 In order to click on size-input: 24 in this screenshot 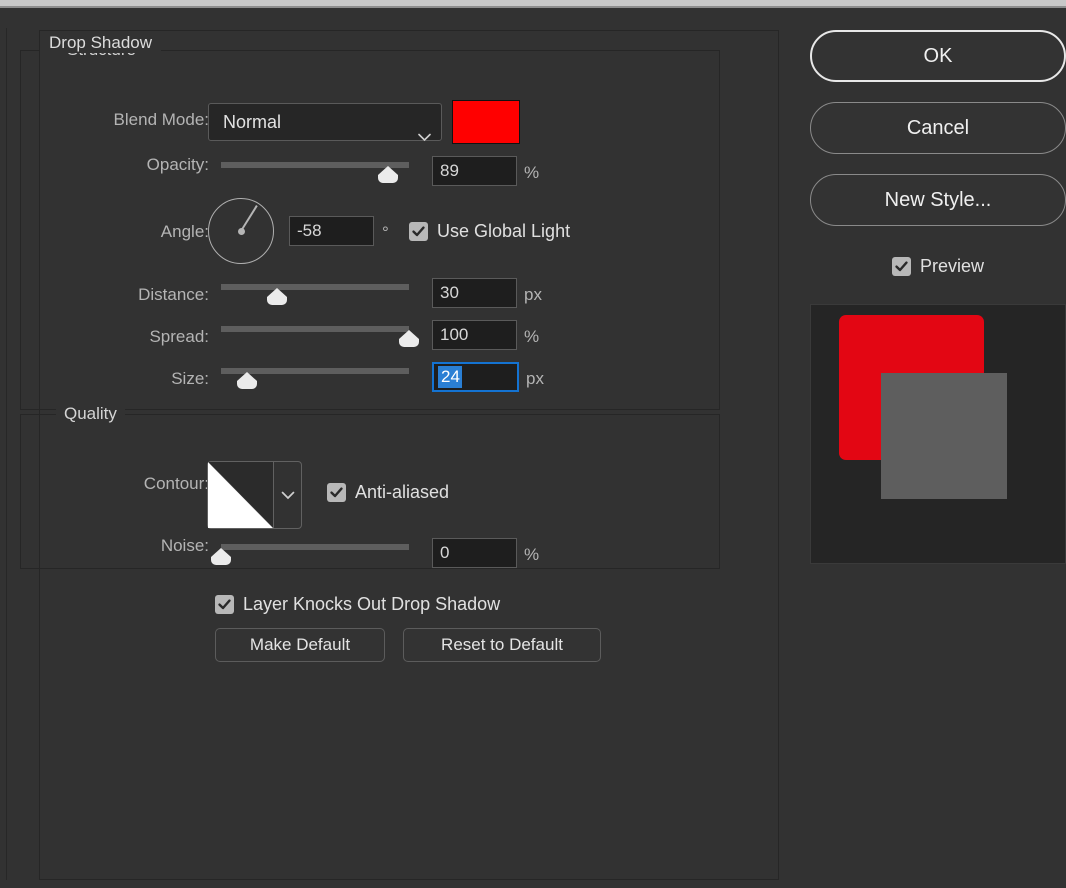, I will do `click(475, 377)`.